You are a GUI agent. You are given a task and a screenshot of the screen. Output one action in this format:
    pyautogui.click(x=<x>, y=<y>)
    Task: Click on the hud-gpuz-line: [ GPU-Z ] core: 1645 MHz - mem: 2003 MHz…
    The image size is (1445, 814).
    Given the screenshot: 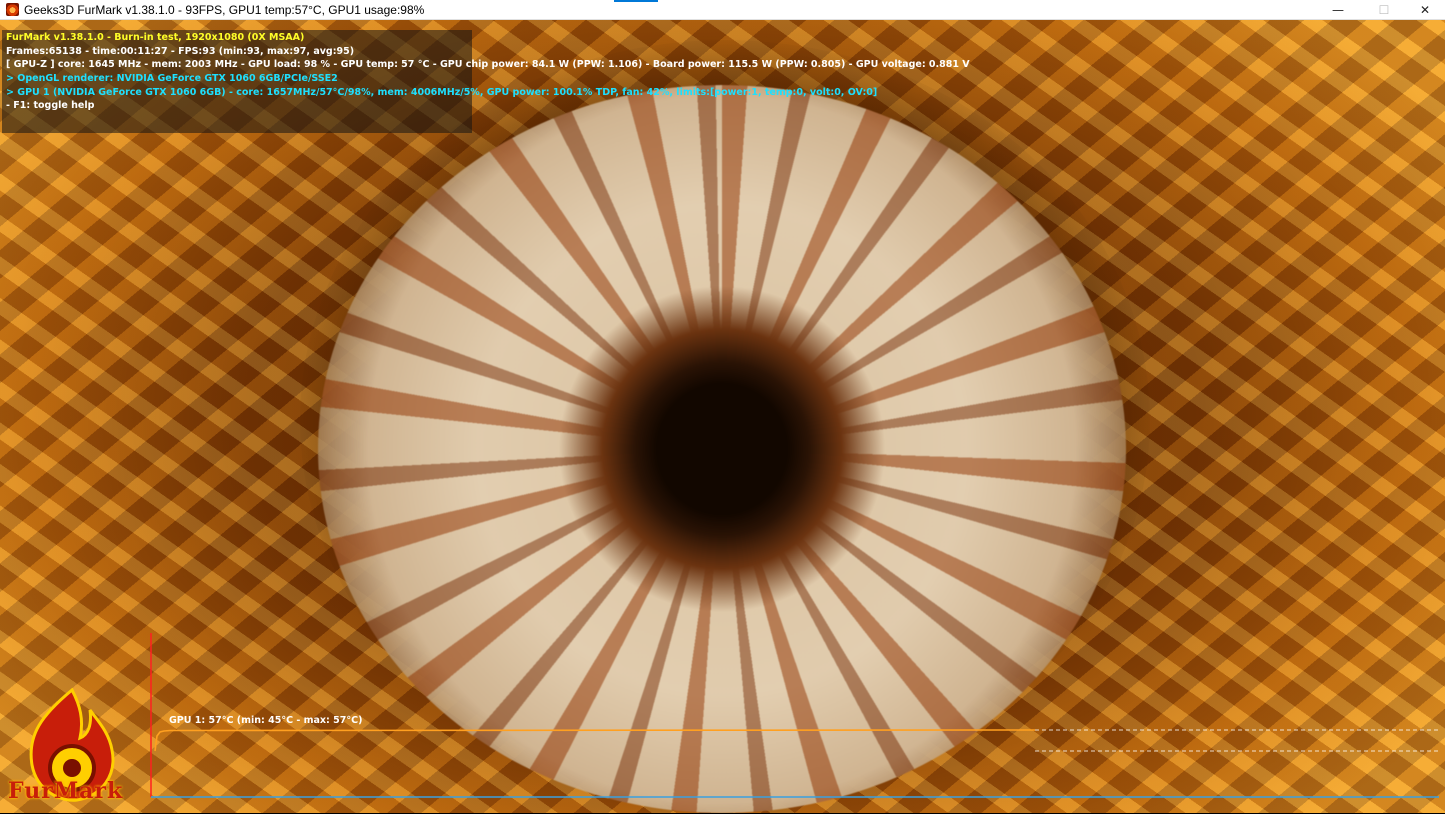 What is the action you would take?
    pyautogui.click(x=488, y=64)
    